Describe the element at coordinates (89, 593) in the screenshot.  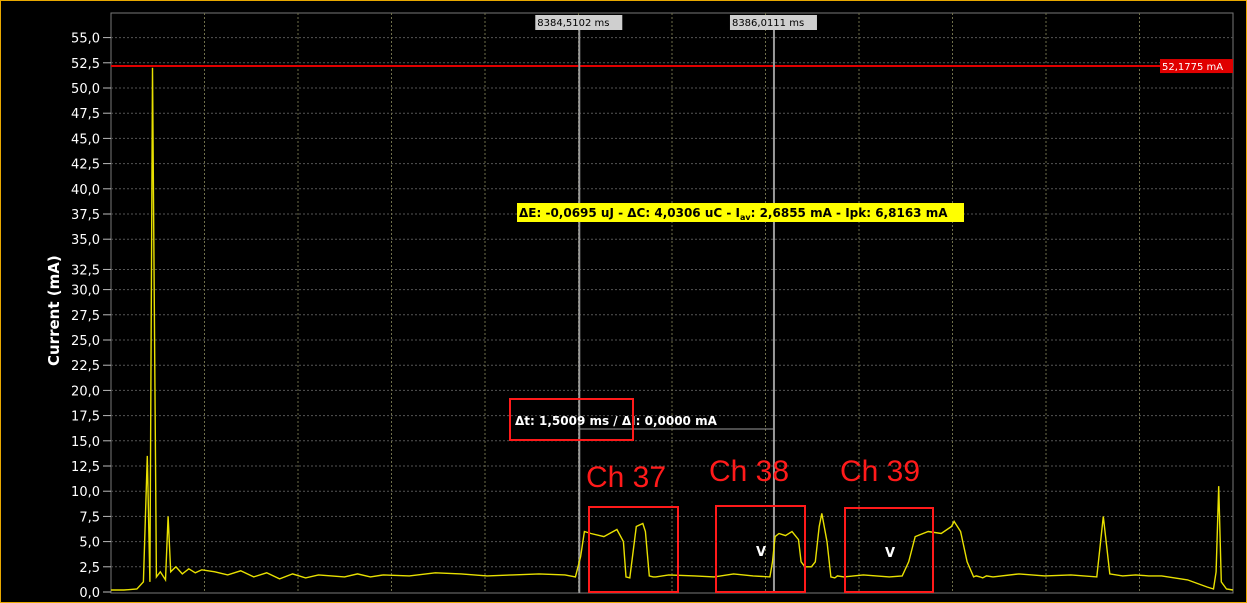
I see `y-tick-label: 0,0` at that location.